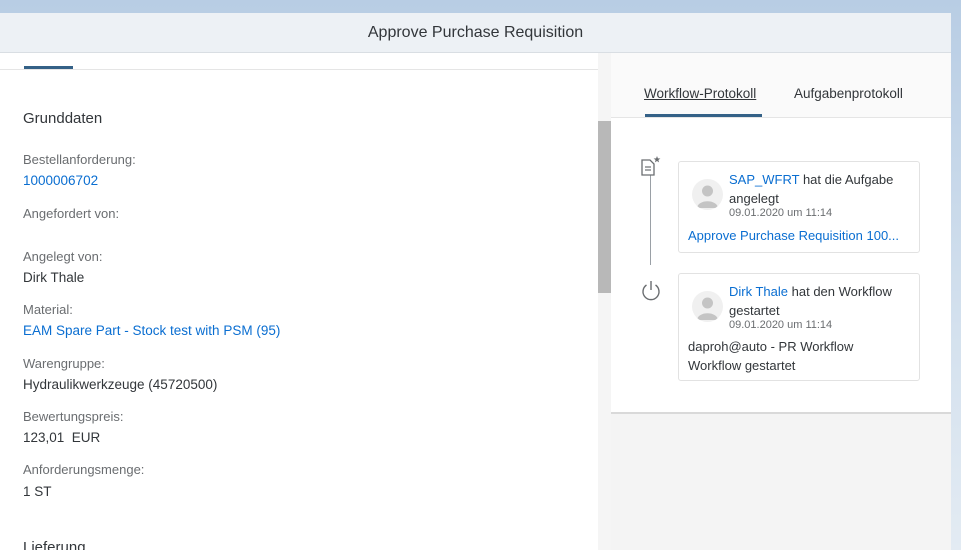  I want to click on entry-action-text-2: angelegt, so click(754, 198).